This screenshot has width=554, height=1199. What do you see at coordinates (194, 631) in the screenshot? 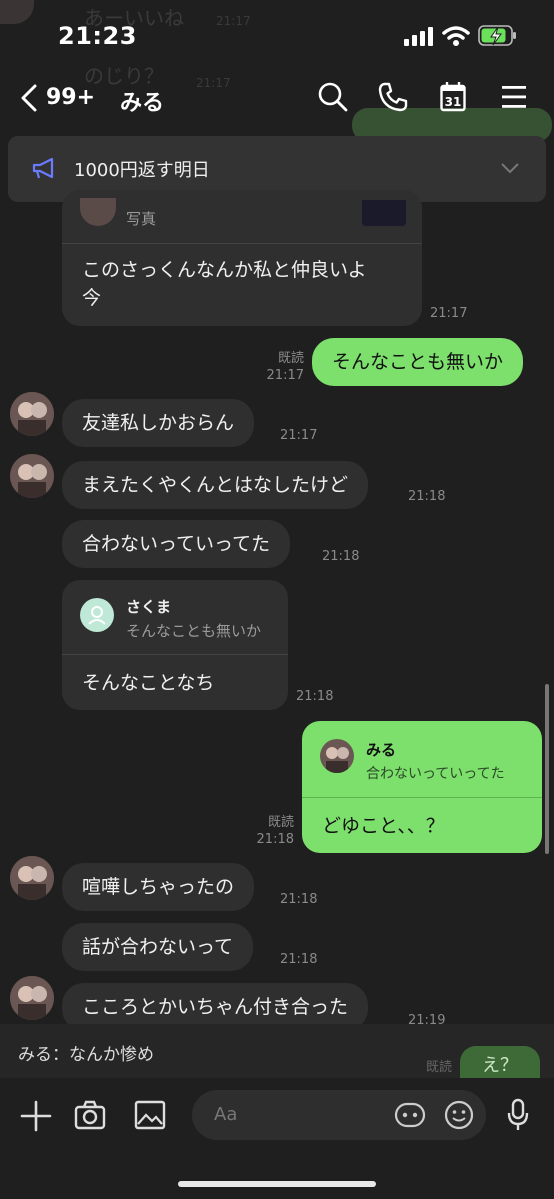
I see `reply-text: そんなことも無いか` at bounding box center [194, 631].